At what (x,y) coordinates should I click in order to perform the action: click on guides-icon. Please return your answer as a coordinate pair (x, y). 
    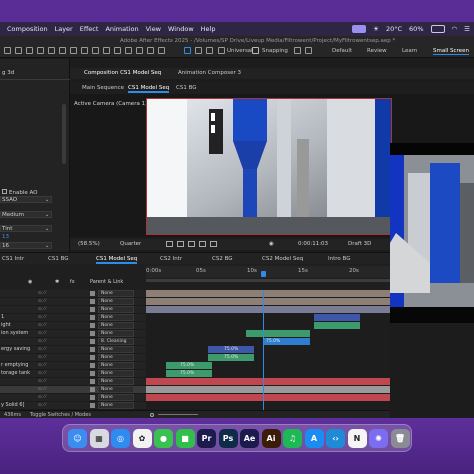
    Looking at the image, I should click on (202, 244).